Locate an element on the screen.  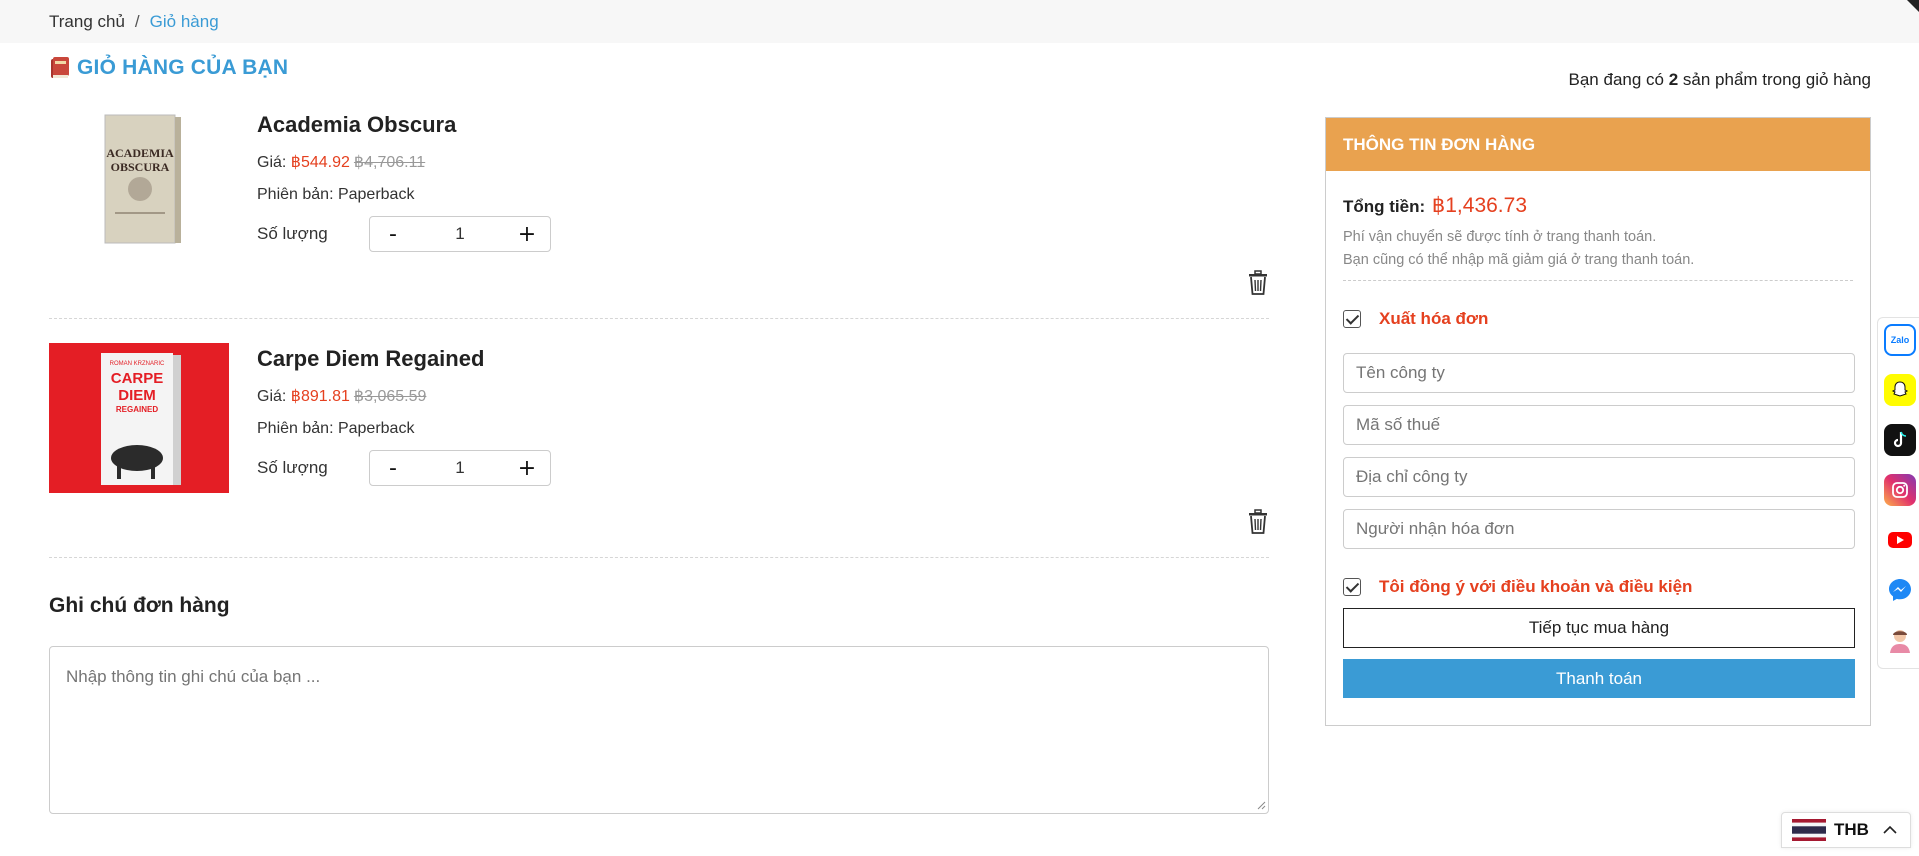
book-icon is located at coordinates (60, 67).